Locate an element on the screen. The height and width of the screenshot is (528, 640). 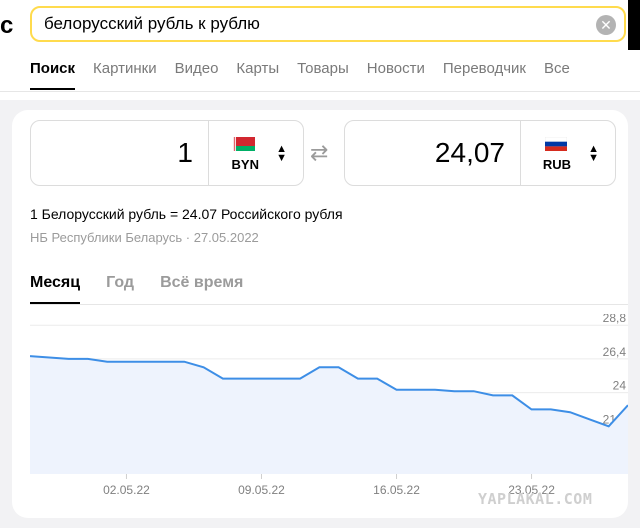
x-tick-label: 09.05.22 is located at coordinates (261, 490).